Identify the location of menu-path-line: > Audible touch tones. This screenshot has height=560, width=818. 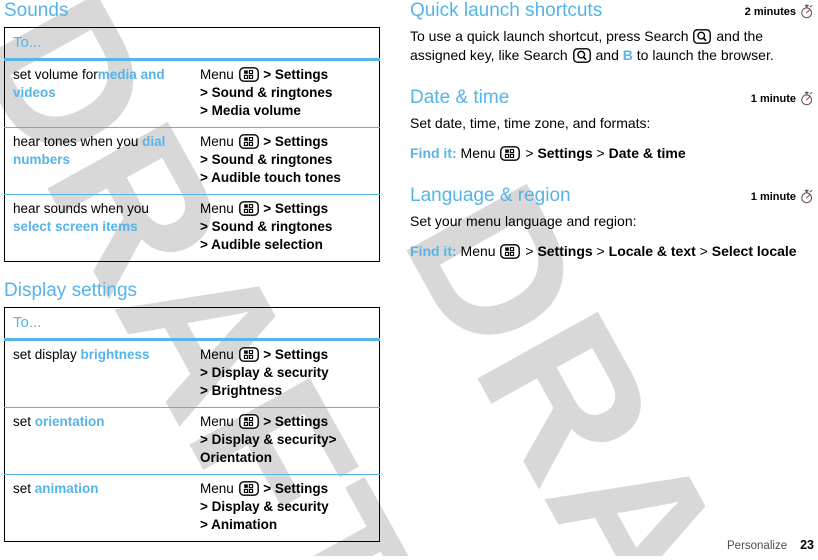
(286, 178).